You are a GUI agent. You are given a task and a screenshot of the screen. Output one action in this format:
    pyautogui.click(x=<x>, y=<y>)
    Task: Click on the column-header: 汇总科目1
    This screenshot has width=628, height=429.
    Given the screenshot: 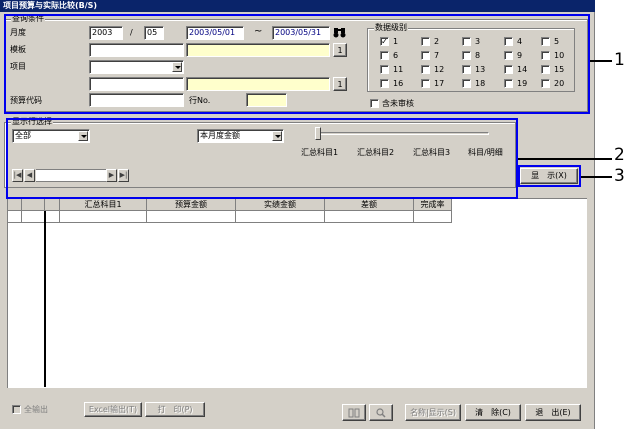 What is the action you would take?
    pyautogui.click(x=103, y=205)
    